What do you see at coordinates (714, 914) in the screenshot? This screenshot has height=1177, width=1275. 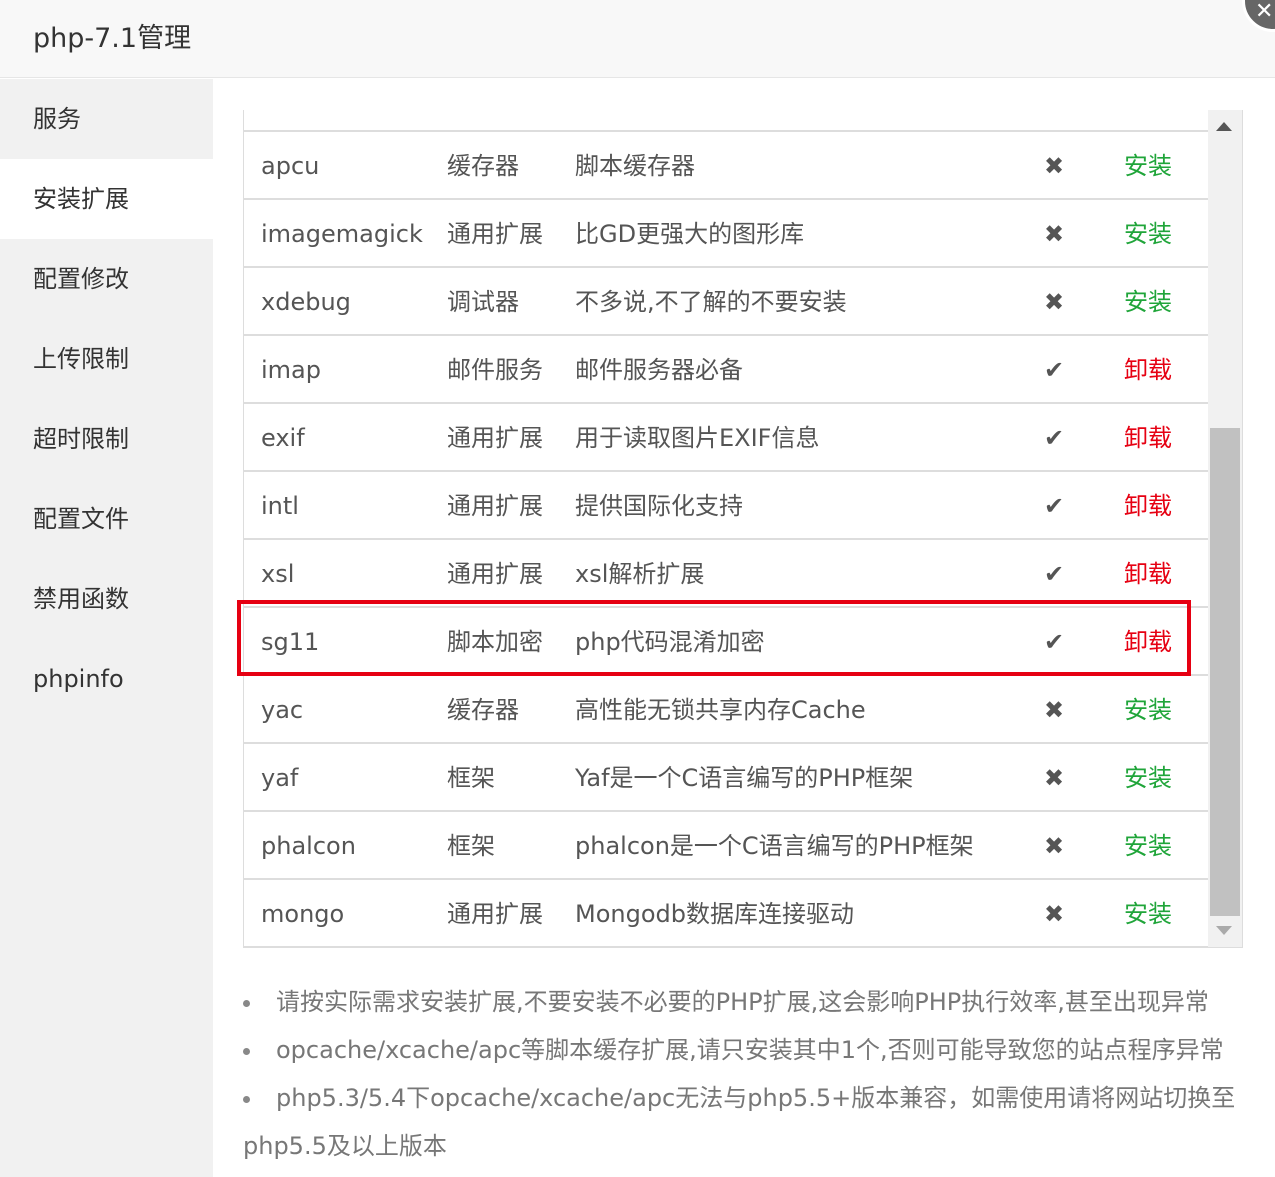 I see `ext-desc: Mongodb数据库连接驱动` at bounding box center [714, 914].